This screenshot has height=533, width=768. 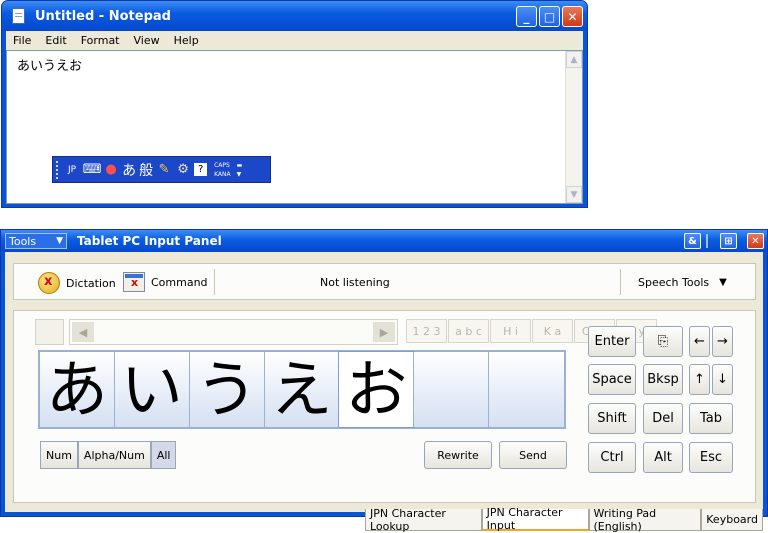 I want to click on send-button: Send, so click(x=533, y=455).